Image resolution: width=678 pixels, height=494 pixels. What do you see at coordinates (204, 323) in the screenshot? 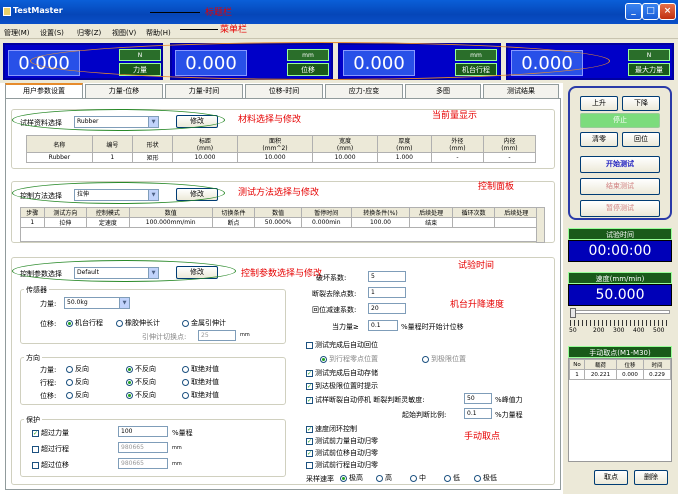
I see `disp-source-metal: 金属引伸计` at bounding box center [204, 323].